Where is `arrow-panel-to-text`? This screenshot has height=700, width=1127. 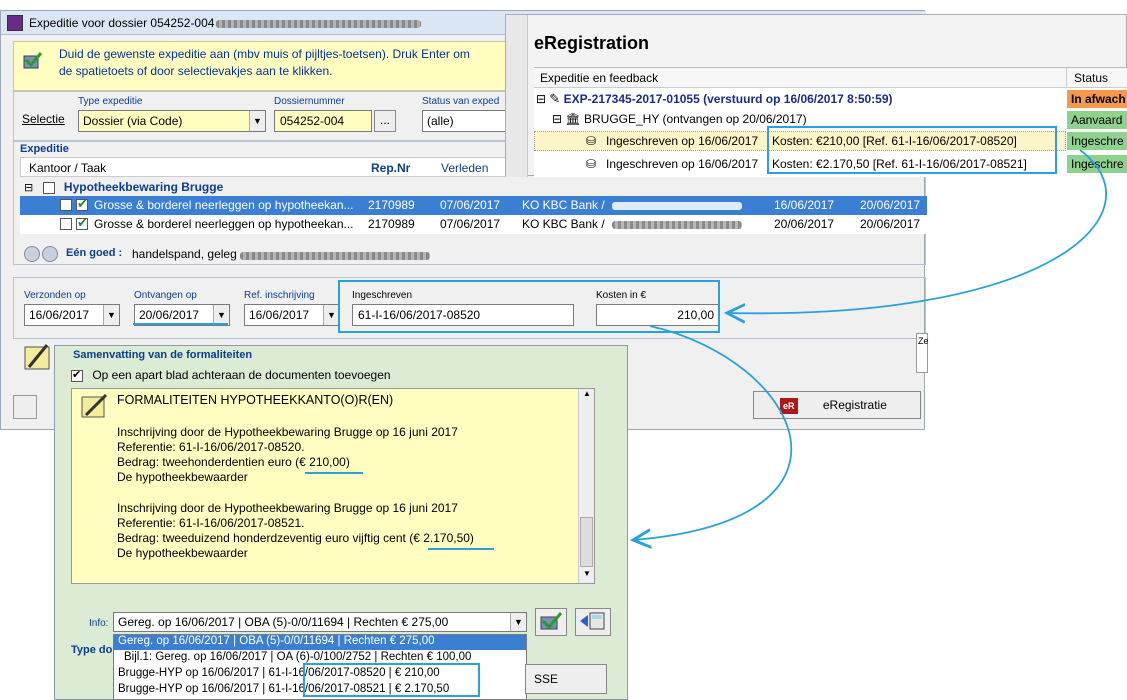
arrow-panel-to-text is located at coordinates (712, 432).